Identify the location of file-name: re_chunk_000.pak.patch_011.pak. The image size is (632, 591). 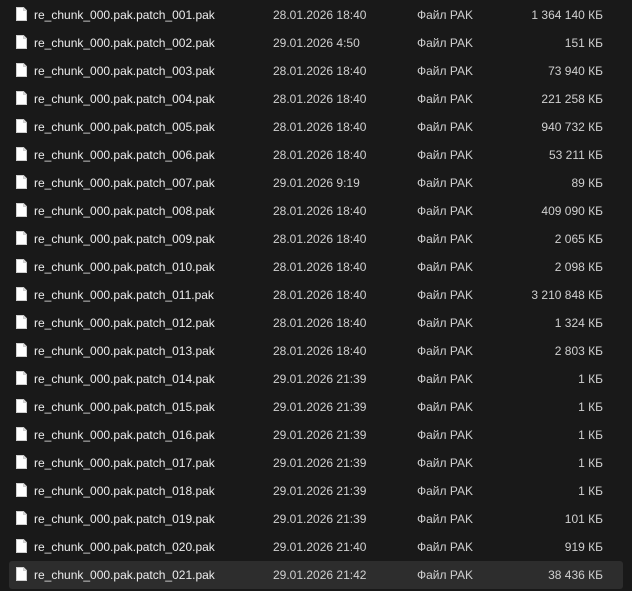
(124, 295).